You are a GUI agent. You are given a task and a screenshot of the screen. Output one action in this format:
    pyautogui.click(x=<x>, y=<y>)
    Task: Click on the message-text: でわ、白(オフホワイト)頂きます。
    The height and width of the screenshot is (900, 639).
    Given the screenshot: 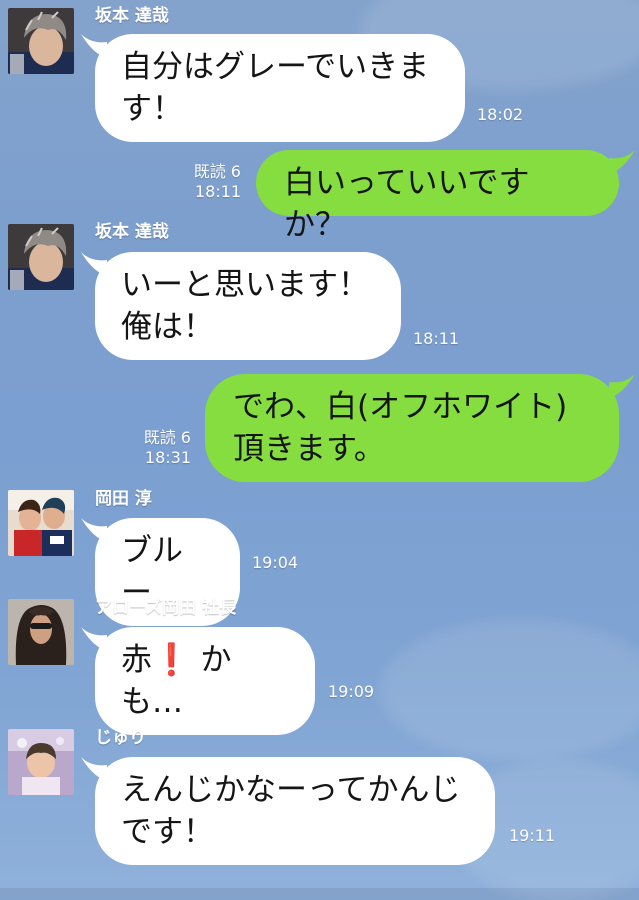 What is the action you would take?
    pyautogui.click(x=400, y=428)
    